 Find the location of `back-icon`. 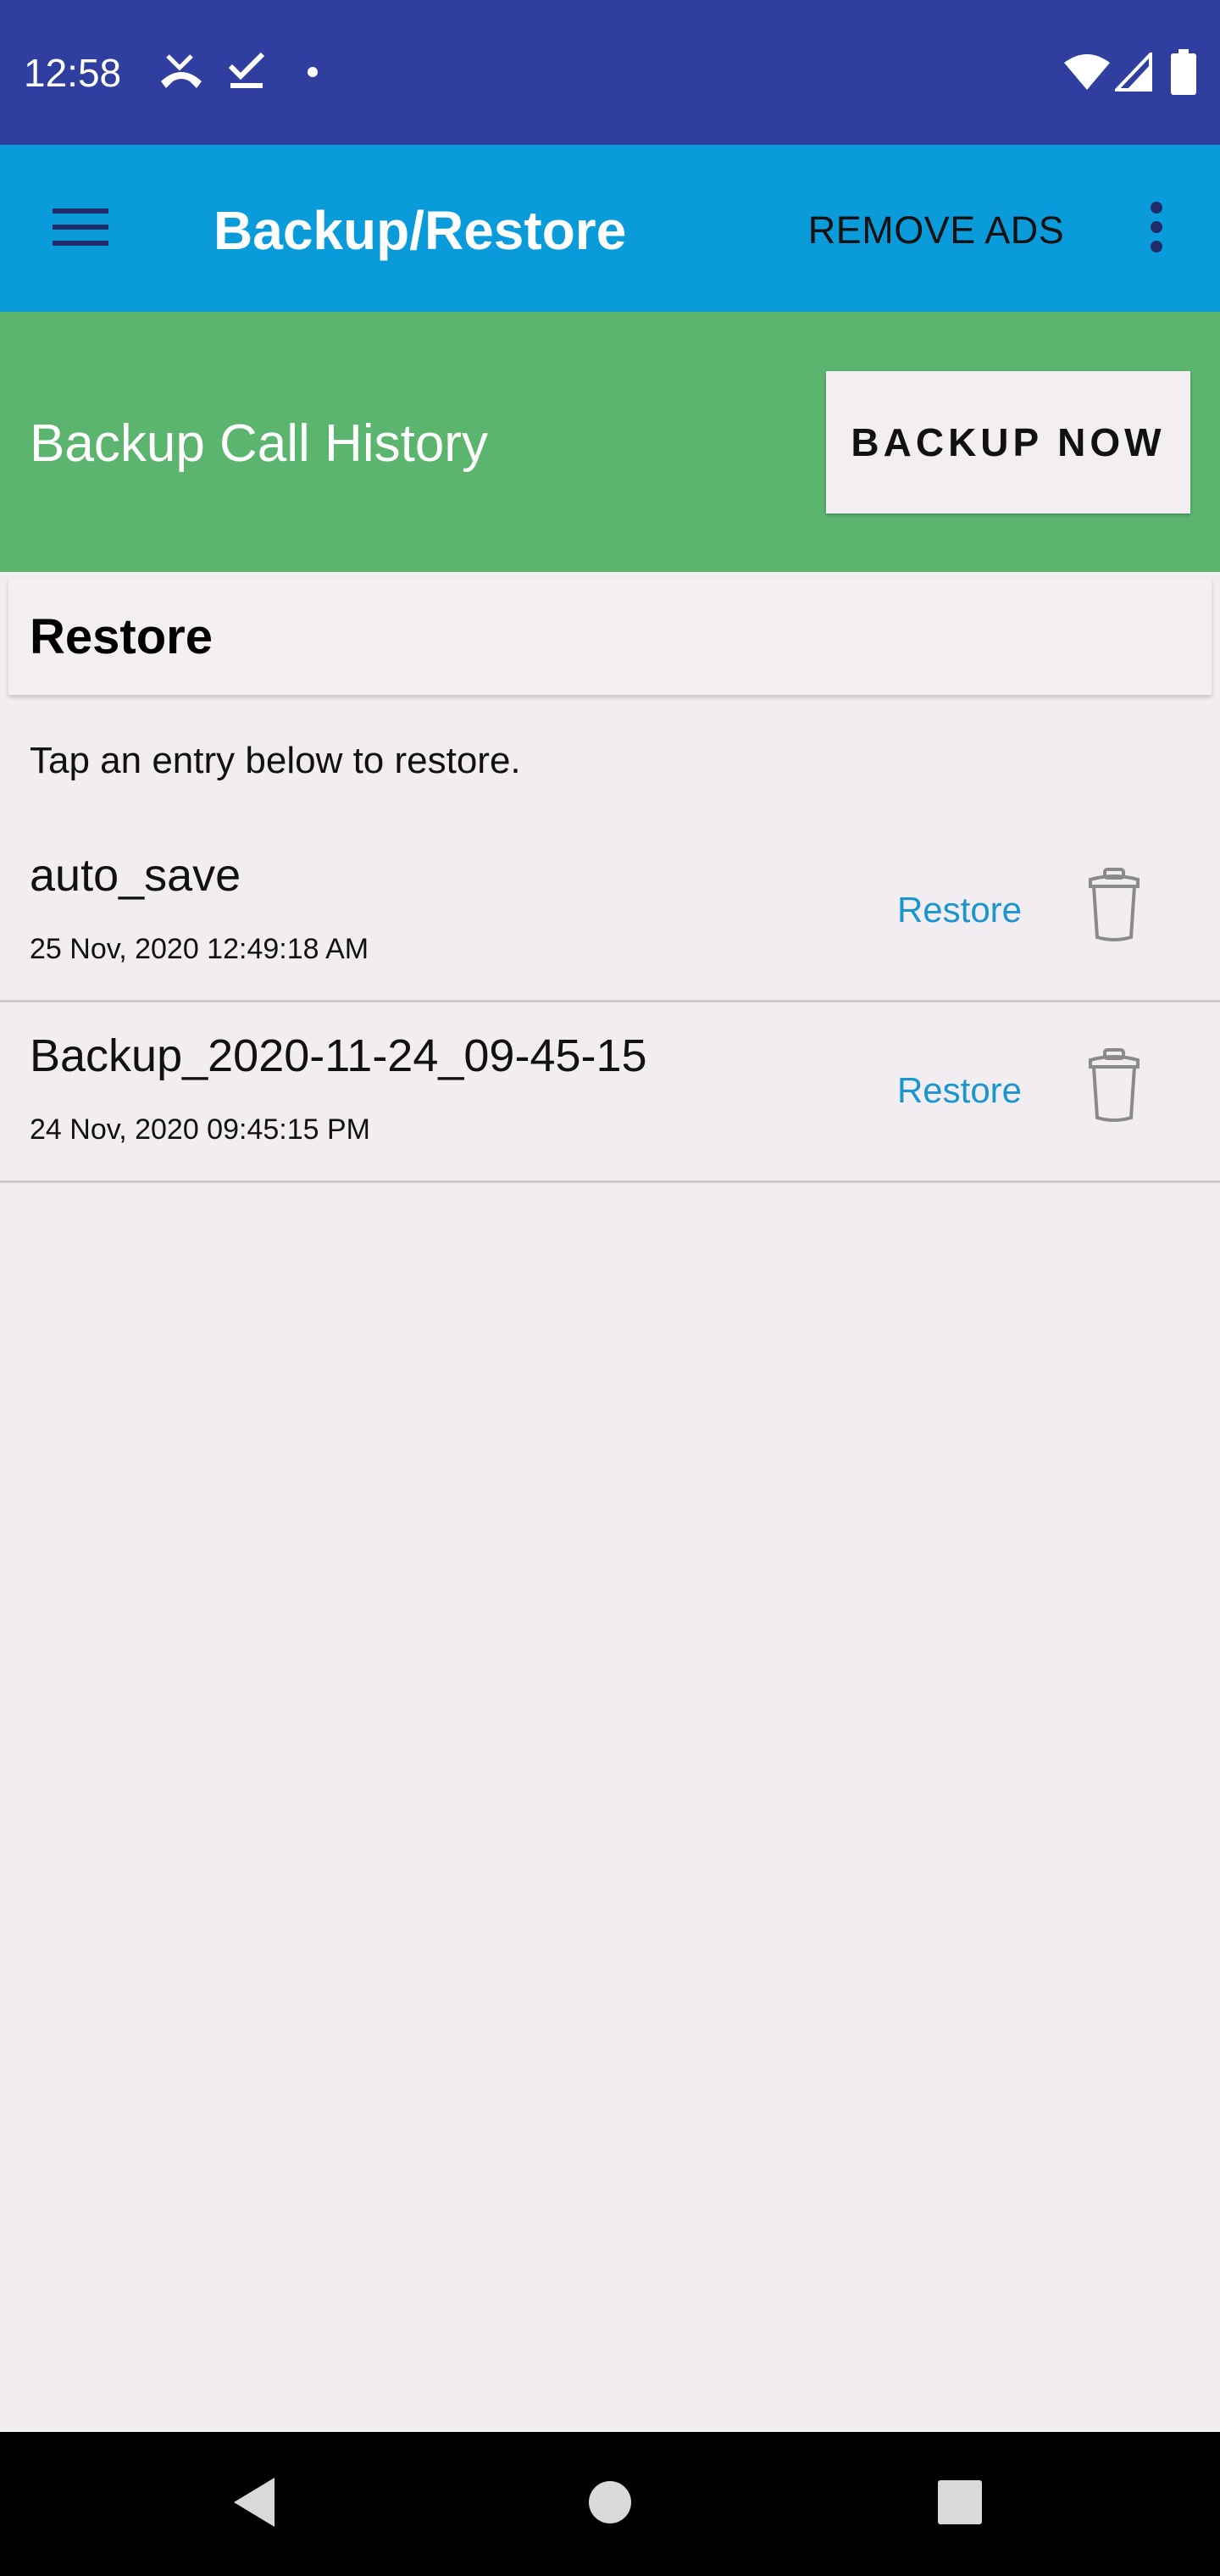

back-icon is located at coordinates (254, 2504).